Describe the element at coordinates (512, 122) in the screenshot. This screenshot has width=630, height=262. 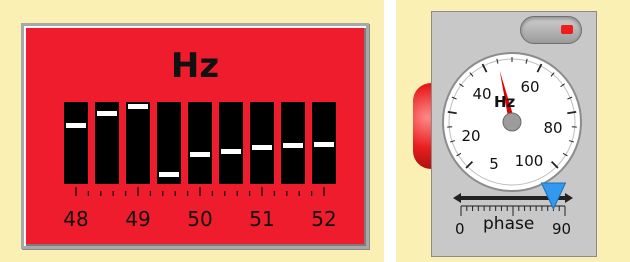
I see `gauge-hub` at that location.